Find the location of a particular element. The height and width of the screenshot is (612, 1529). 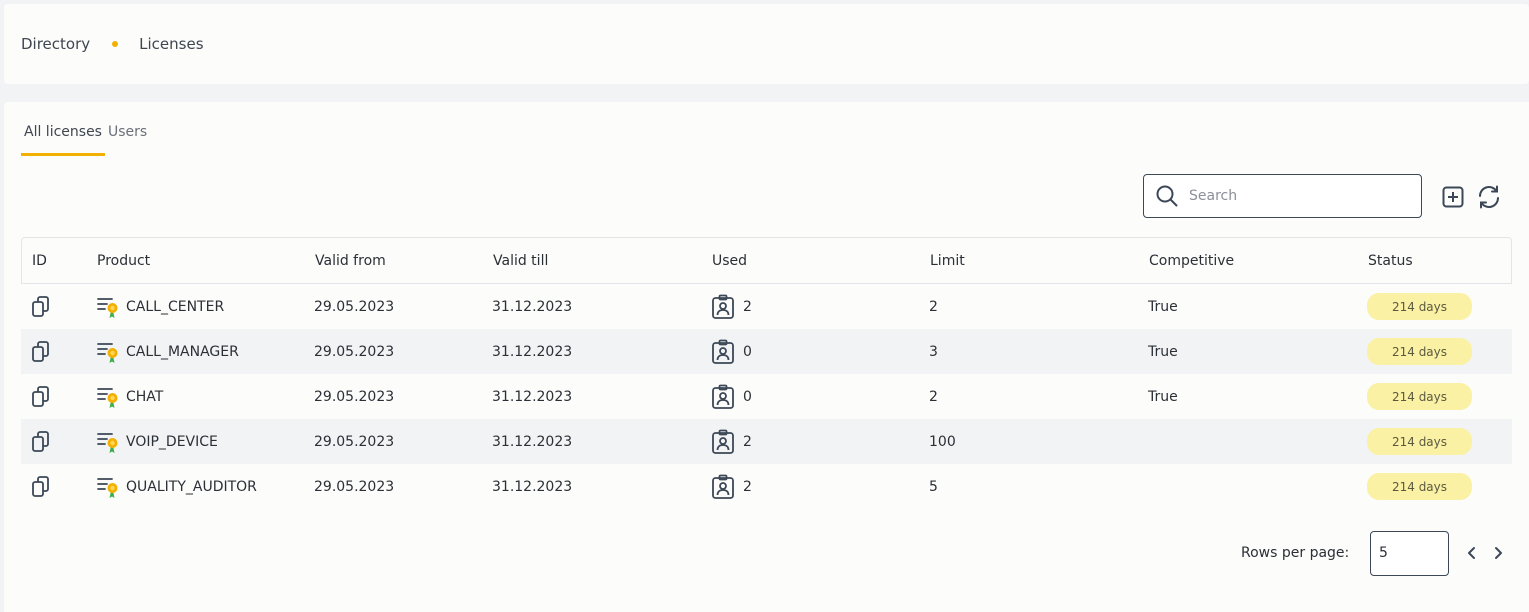

add-square-icon is located at coordinates (1453, 197).